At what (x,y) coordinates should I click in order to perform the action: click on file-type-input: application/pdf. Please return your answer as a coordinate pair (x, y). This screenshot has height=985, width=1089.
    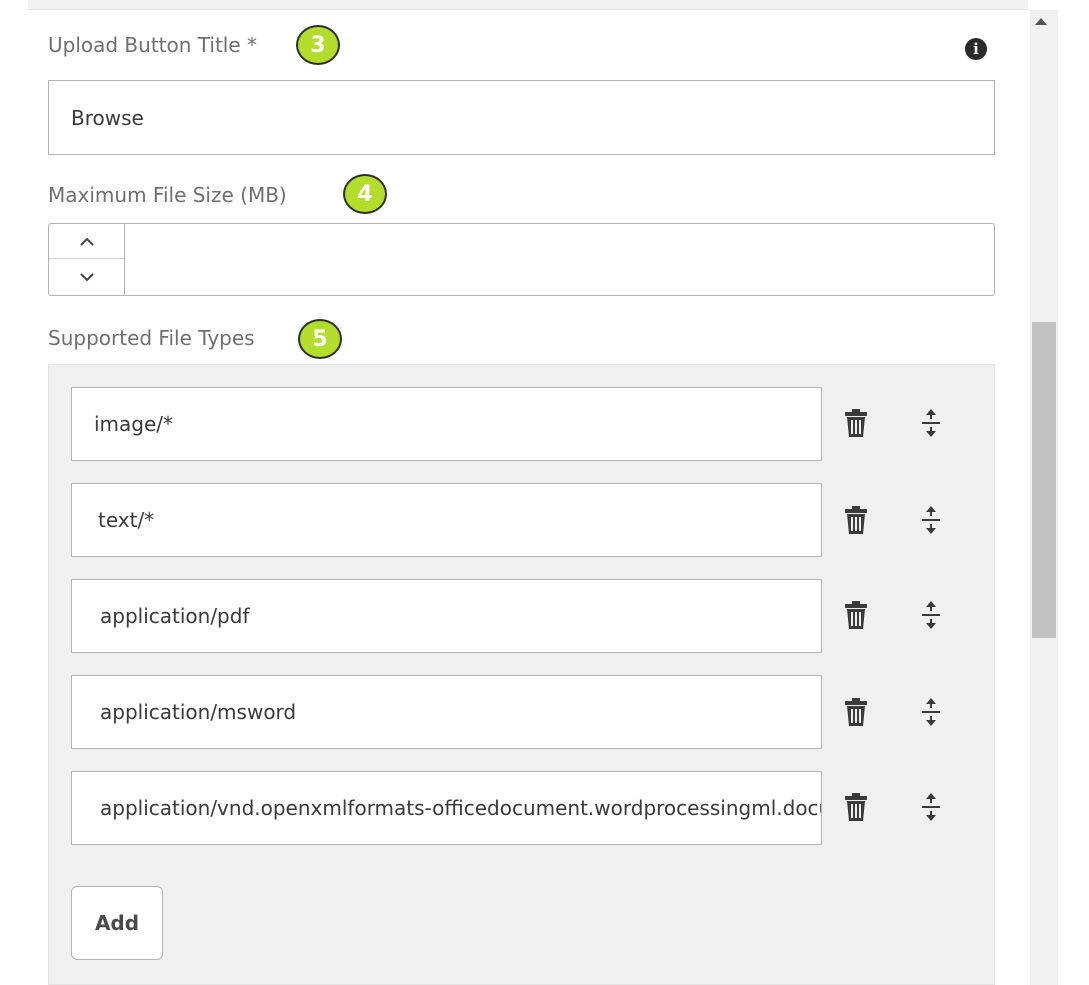
    Looking at the image, I should click on (446, 616).